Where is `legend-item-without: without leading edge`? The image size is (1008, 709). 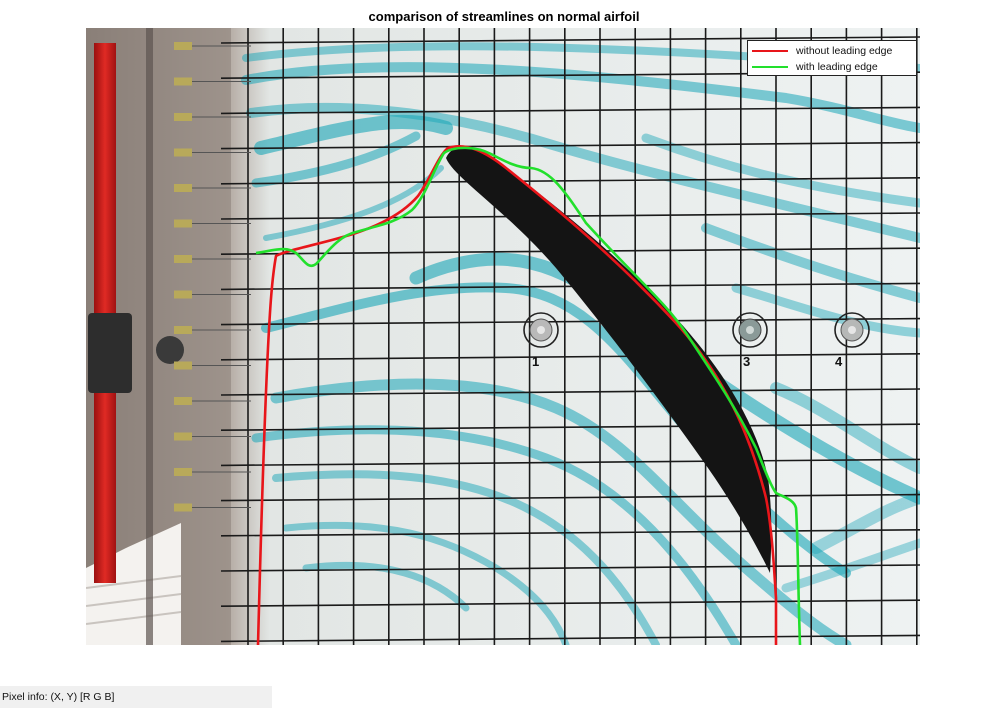
legend-item-without: without leading edge is located at coordinates (822, 51).